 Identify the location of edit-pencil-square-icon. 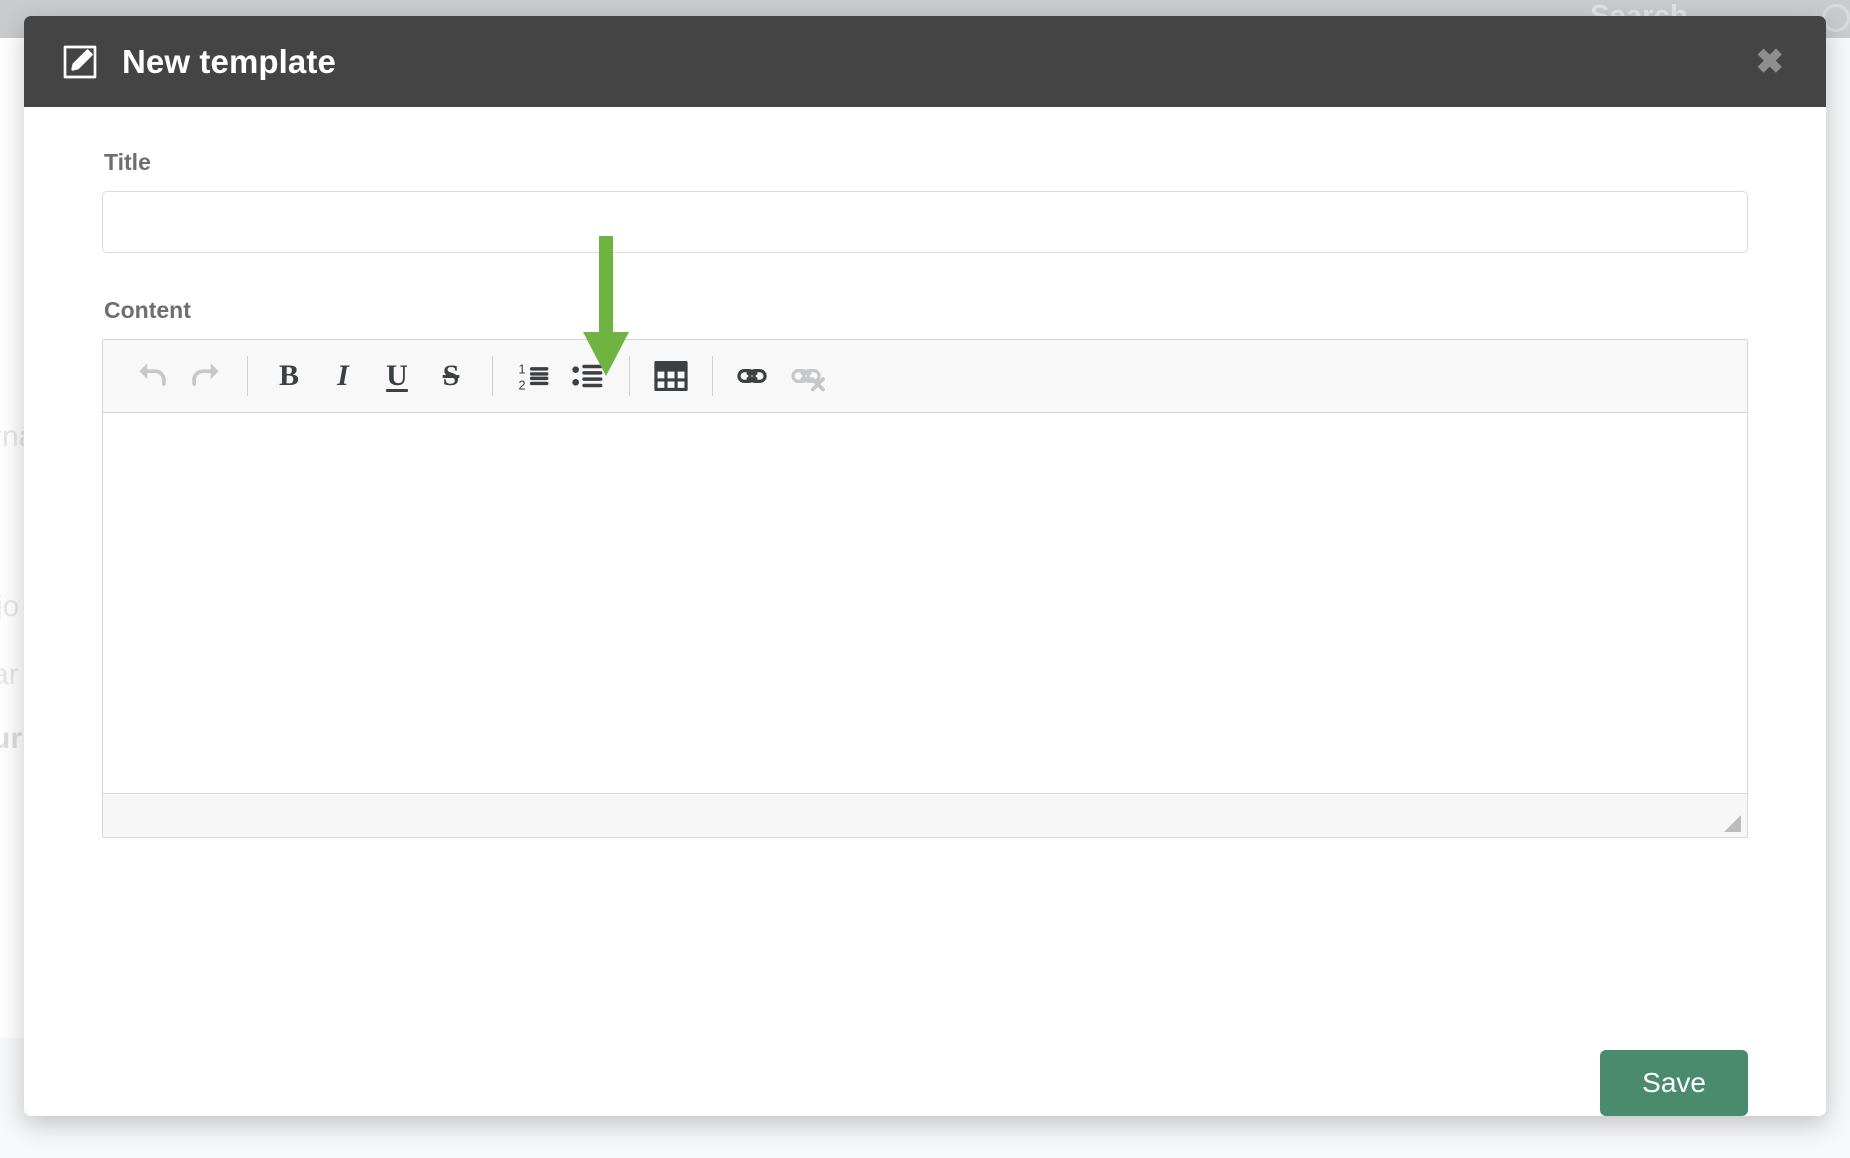
(80, 62).